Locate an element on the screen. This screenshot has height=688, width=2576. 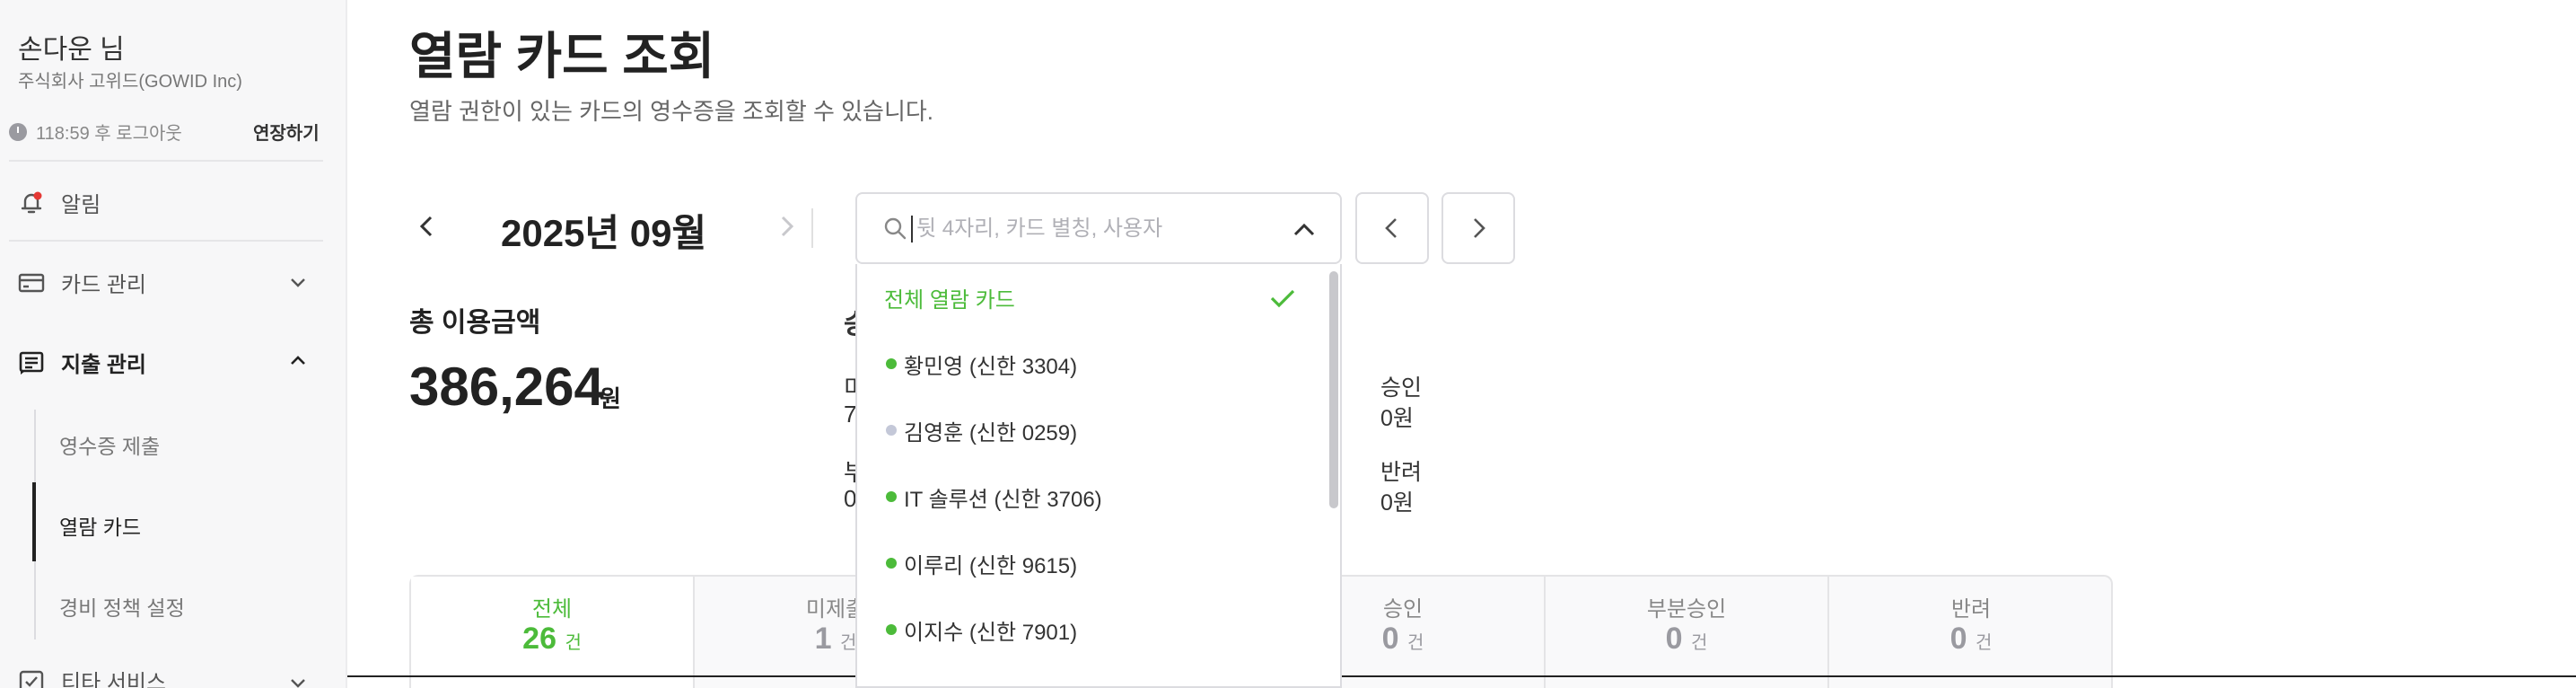
total-amount-label: 총 이용금액 is located at coordinates (475, 323).